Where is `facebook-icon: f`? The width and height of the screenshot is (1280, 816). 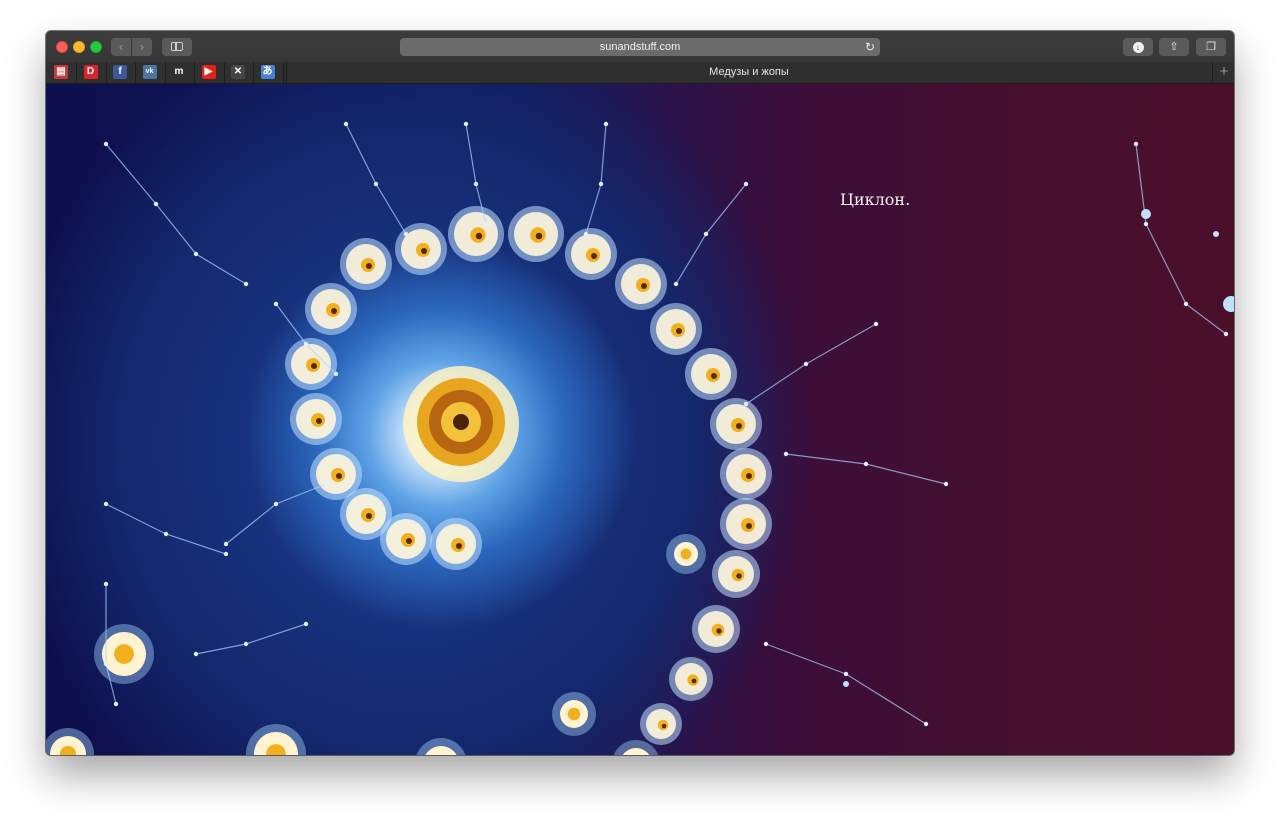 facebook-icon: f is located at coordinates (120, 72).